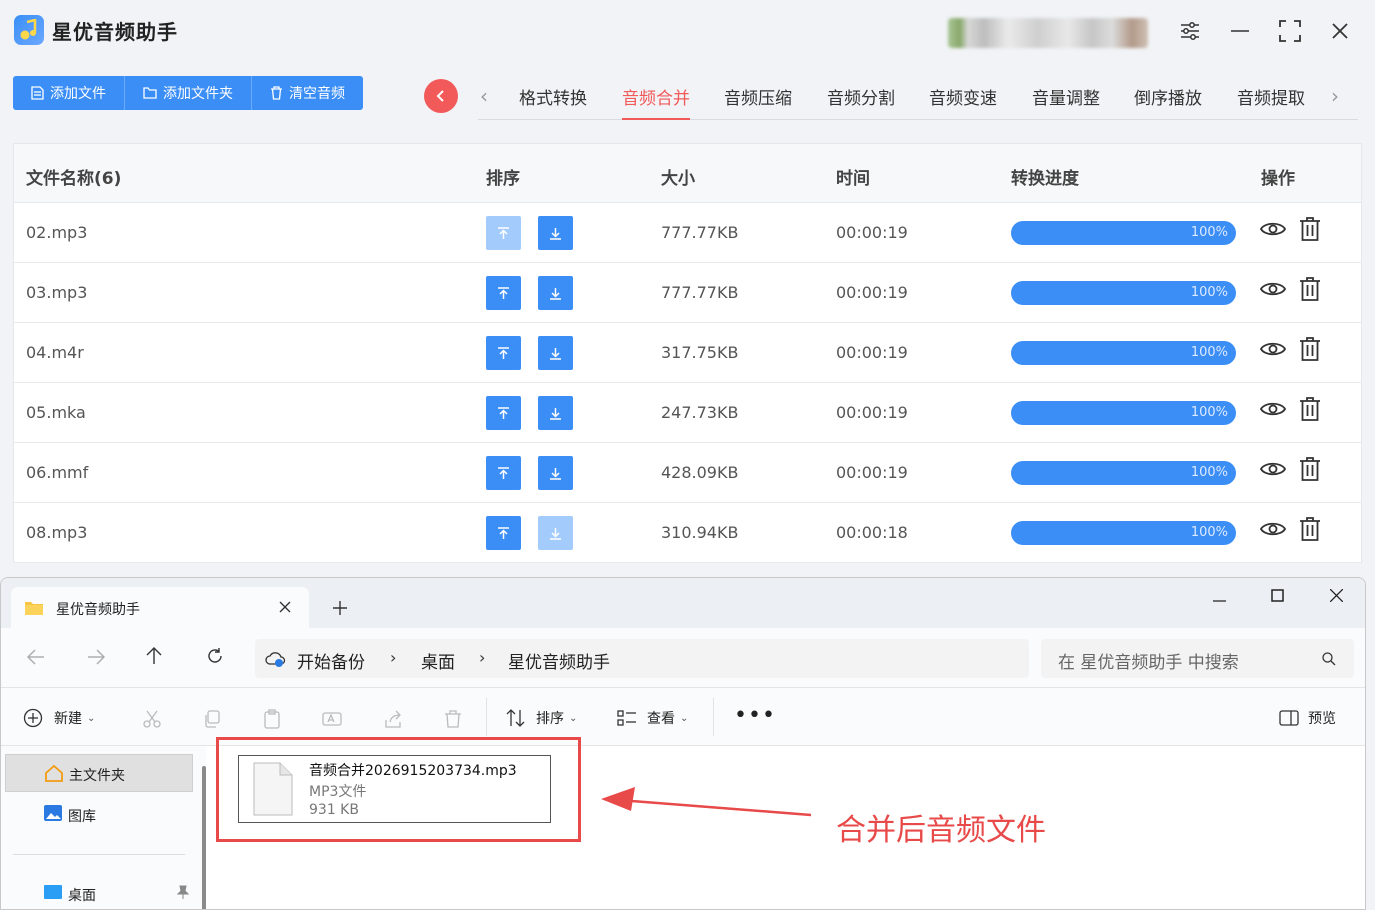 Image resolution: width=1375 pixels, height=910 pixels. I want to click on nav-scrollbar, so click(204, 837).